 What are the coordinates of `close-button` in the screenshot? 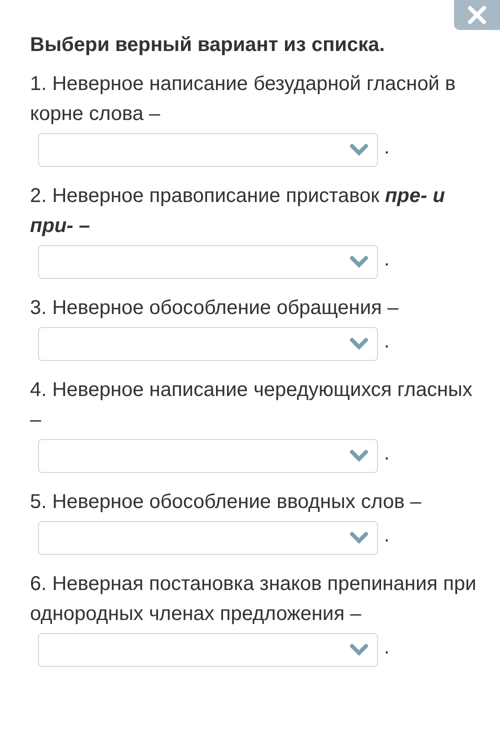 It's located at (477, 15).